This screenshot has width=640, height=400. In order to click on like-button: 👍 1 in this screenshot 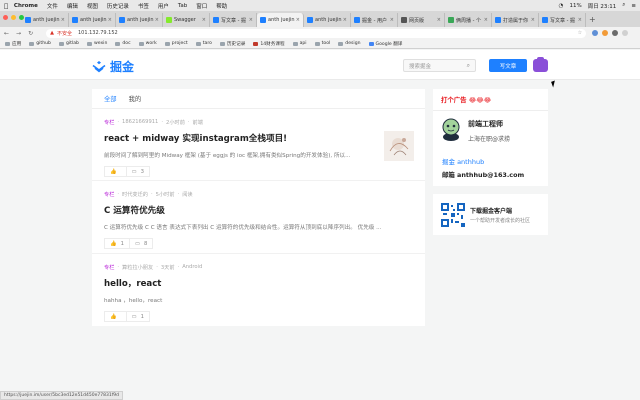, I will do `click(117, 243)`.